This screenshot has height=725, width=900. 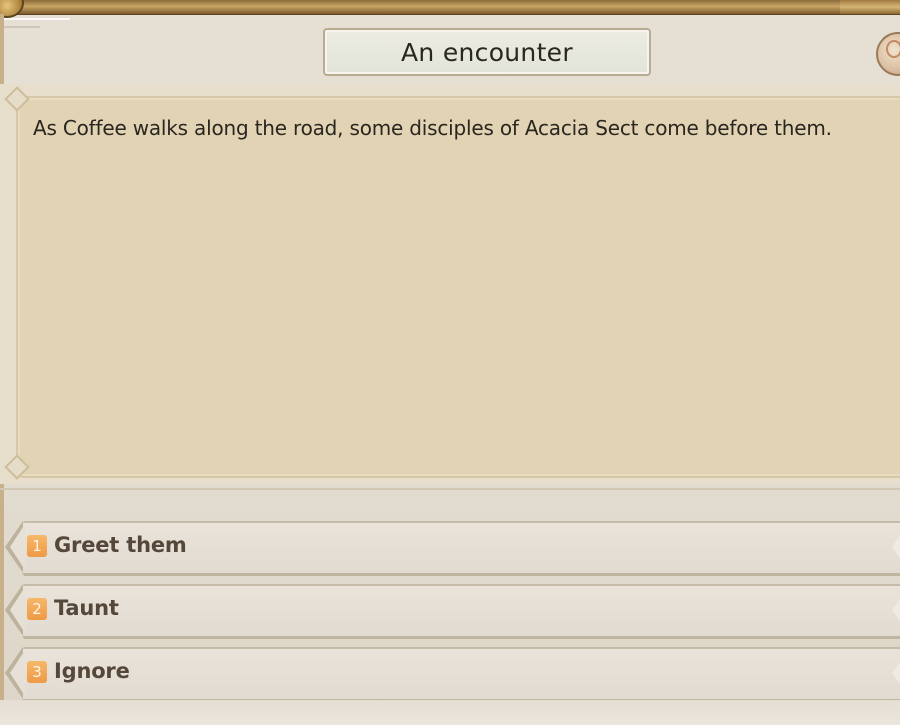 I want to click on option-label: Taunt, so click(x=86, y=608).